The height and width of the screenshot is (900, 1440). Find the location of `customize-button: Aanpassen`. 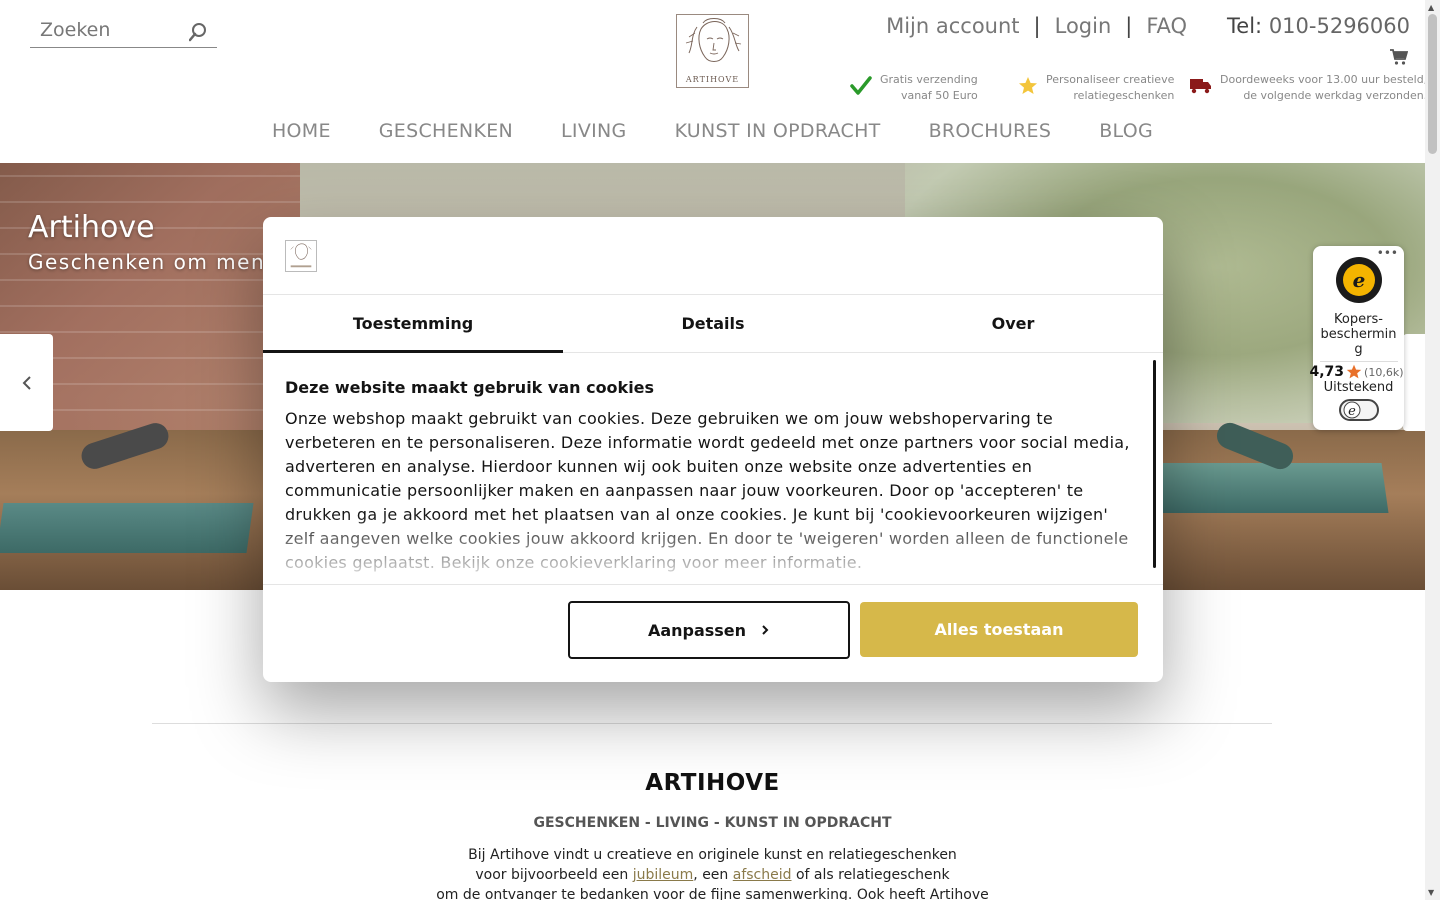

customize-button: Aanpassen is located at coordinates (709, 630).